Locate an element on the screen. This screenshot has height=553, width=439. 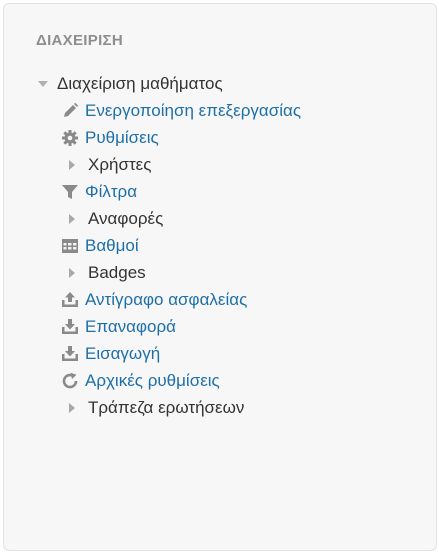
course-administration-node: Διαχείριση μαθήματος is located at coordinates (130, 83).